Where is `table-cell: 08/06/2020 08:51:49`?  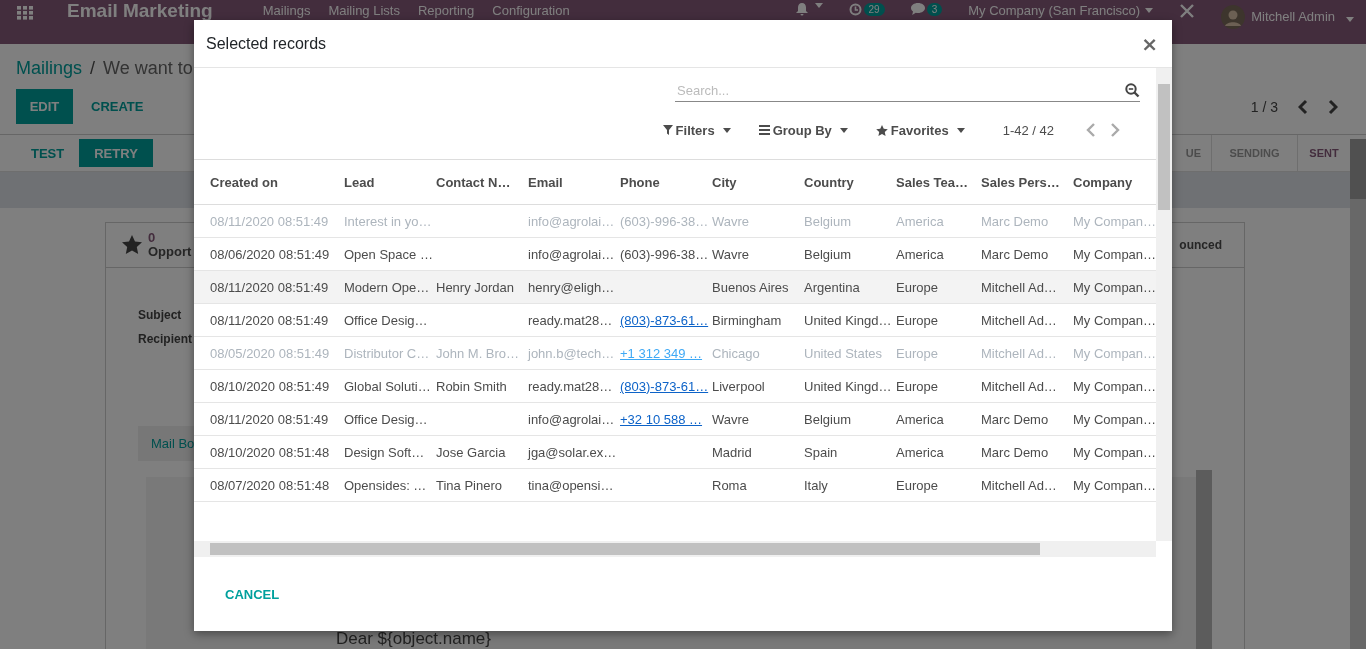
table-cell: 08/06/2020 08:51:49 is located at coordinates (270, 254).